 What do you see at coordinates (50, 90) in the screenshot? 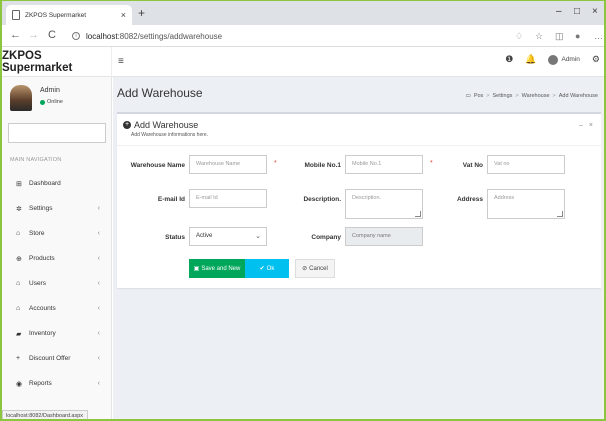
I see `sidebar-user-name: Admin` at bounding box center [50, 90].